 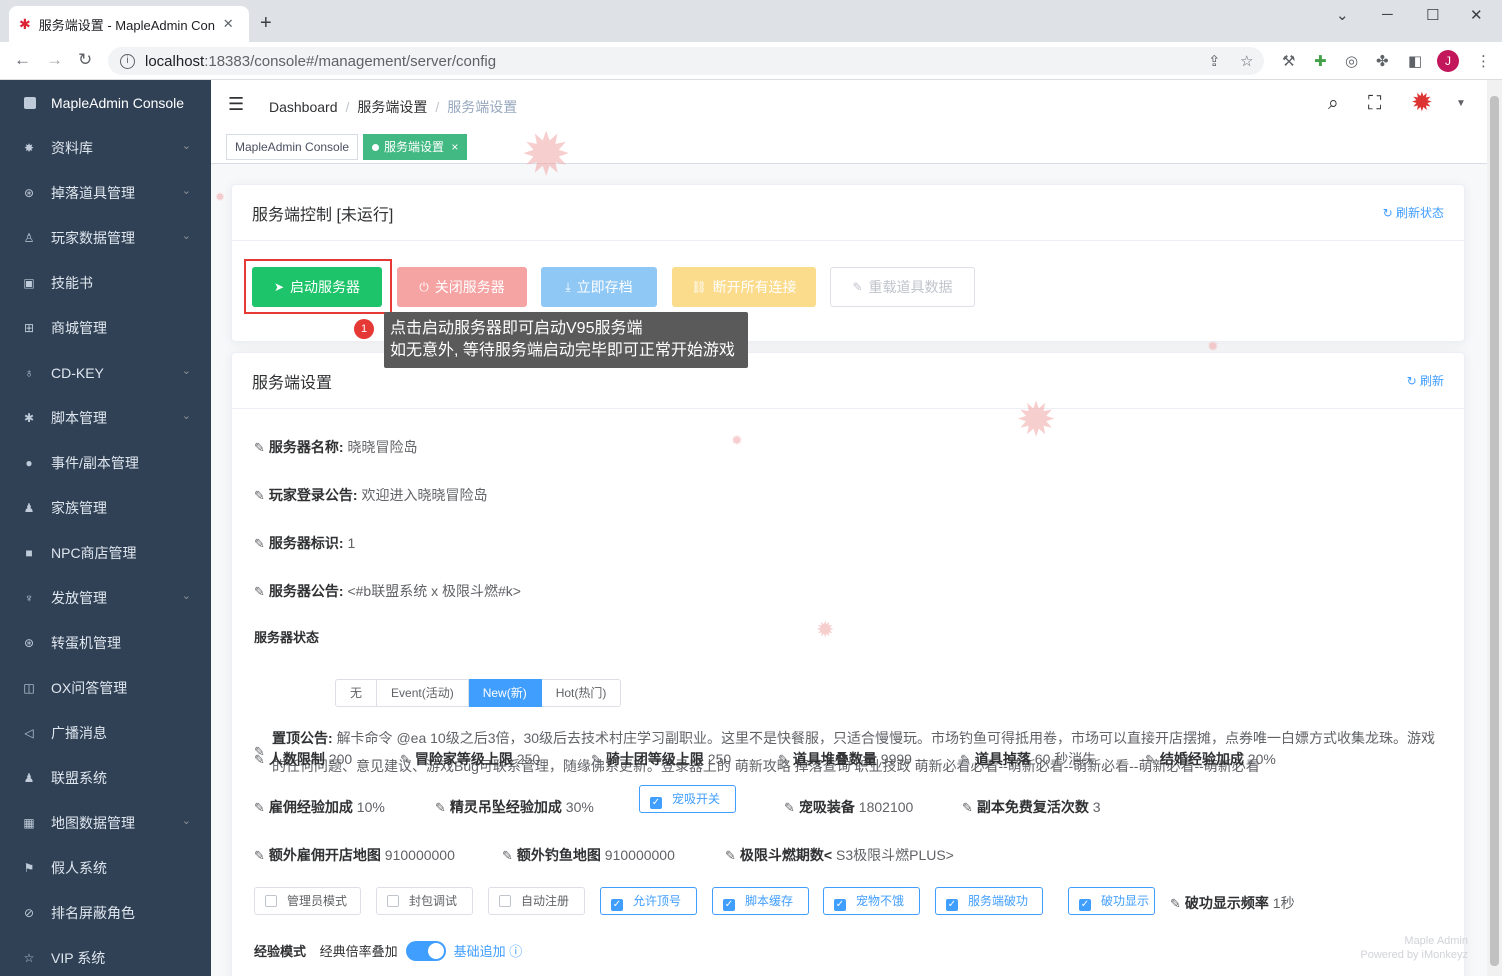 What do you see at coordinates (848, 807) in the screenshot?
I see `field-row2-3: ✎ 宠吸装备 1802100` at bounding box center [848, 807].